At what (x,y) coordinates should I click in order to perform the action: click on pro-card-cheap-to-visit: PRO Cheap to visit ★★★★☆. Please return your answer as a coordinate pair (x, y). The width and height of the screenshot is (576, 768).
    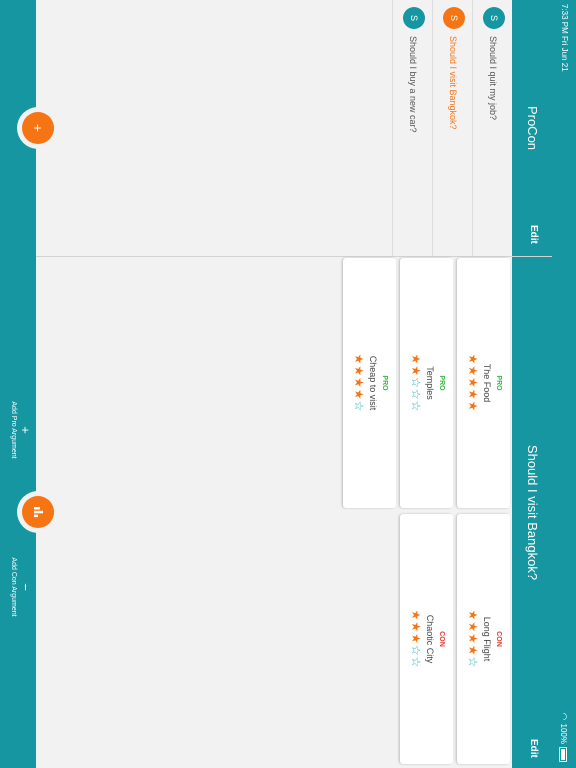
    Looking at the image, I should click on (369, 383).